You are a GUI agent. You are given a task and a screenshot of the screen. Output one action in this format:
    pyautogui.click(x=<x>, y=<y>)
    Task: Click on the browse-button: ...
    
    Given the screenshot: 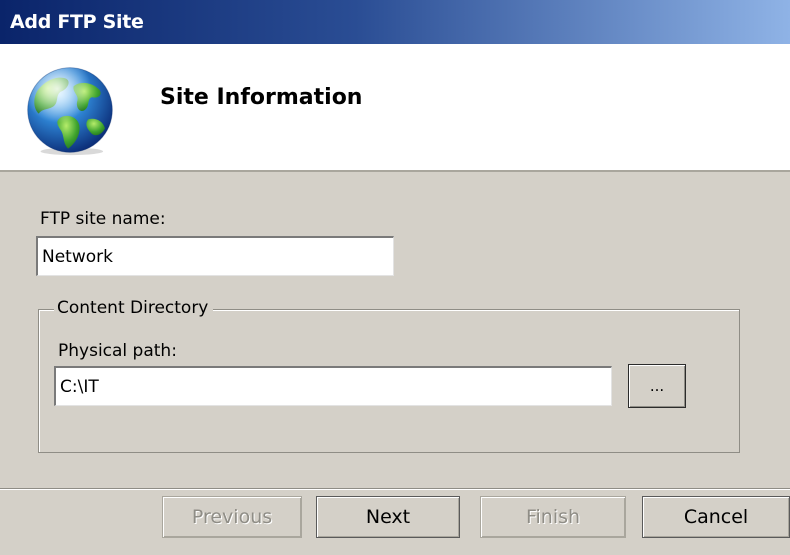 What is the action you would take?
    pyautogui.click(x=657, y=386)
    